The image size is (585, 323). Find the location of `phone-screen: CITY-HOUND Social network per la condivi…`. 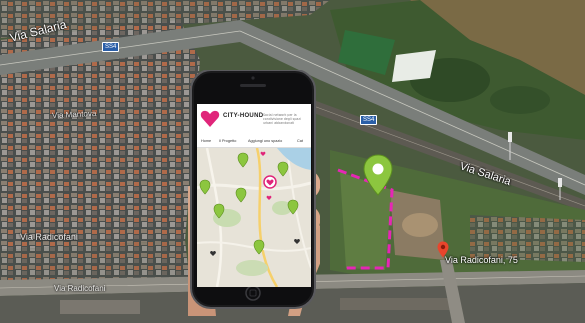

phone-screen: CITY-HOUND Social network per la condivi… is located at coordinates (254, 195).